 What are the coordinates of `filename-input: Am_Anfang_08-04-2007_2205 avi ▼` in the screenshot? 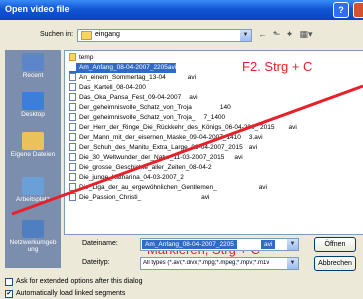 It's located at (219, 244).